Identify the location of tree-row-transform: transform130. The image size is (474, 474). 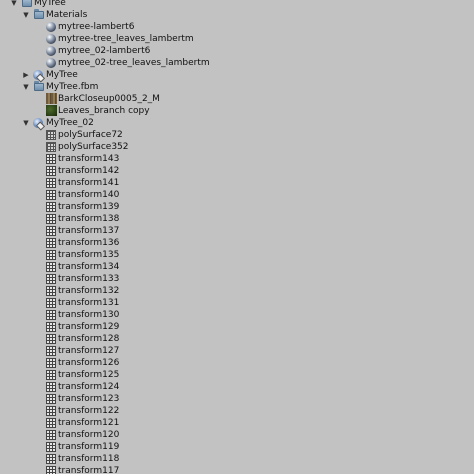
(237, 315).